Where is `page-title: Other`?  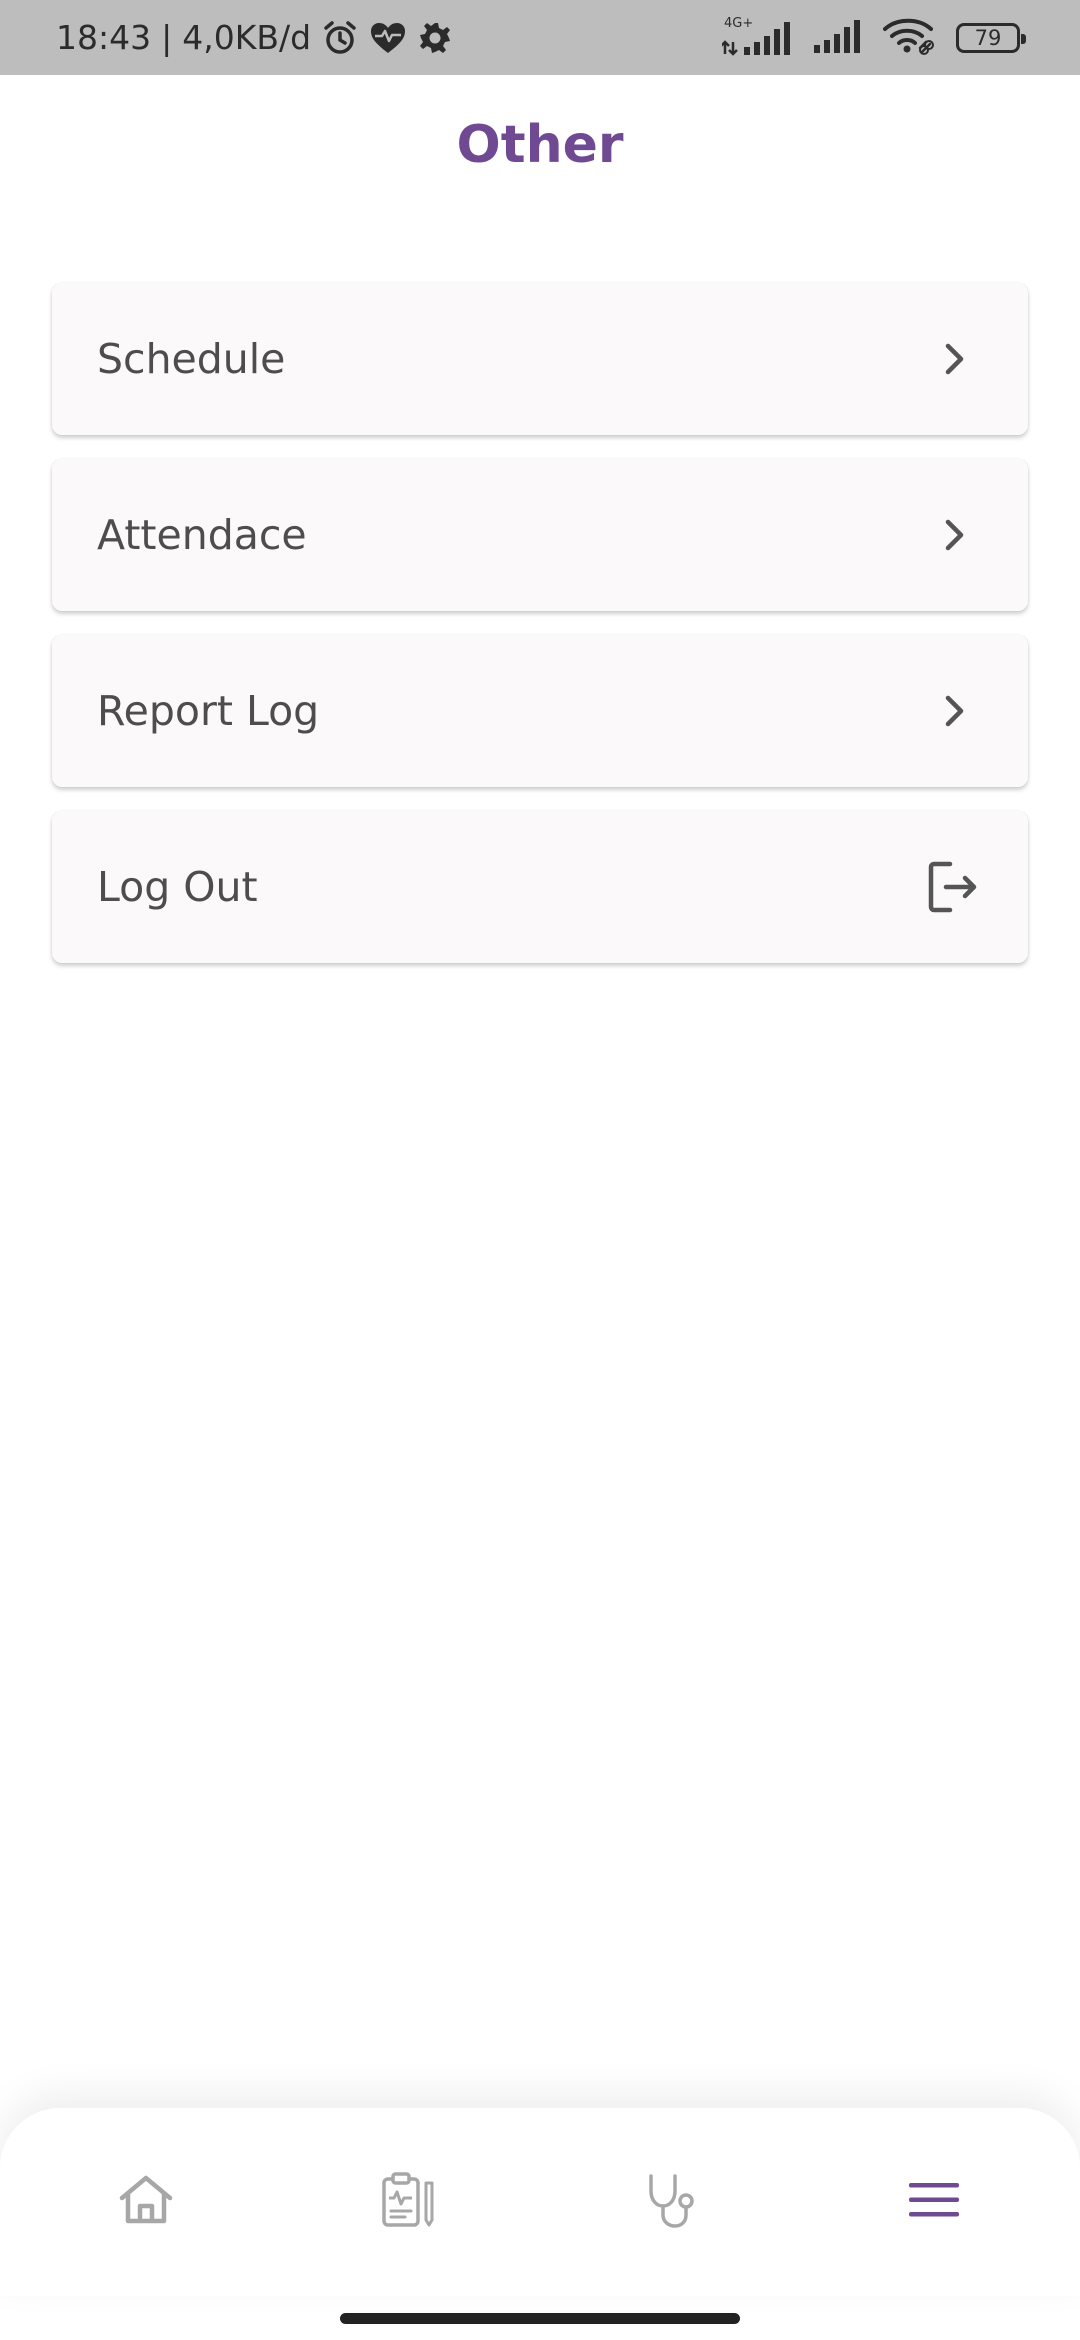 page-title: Other is located at coordinates (540, 145).